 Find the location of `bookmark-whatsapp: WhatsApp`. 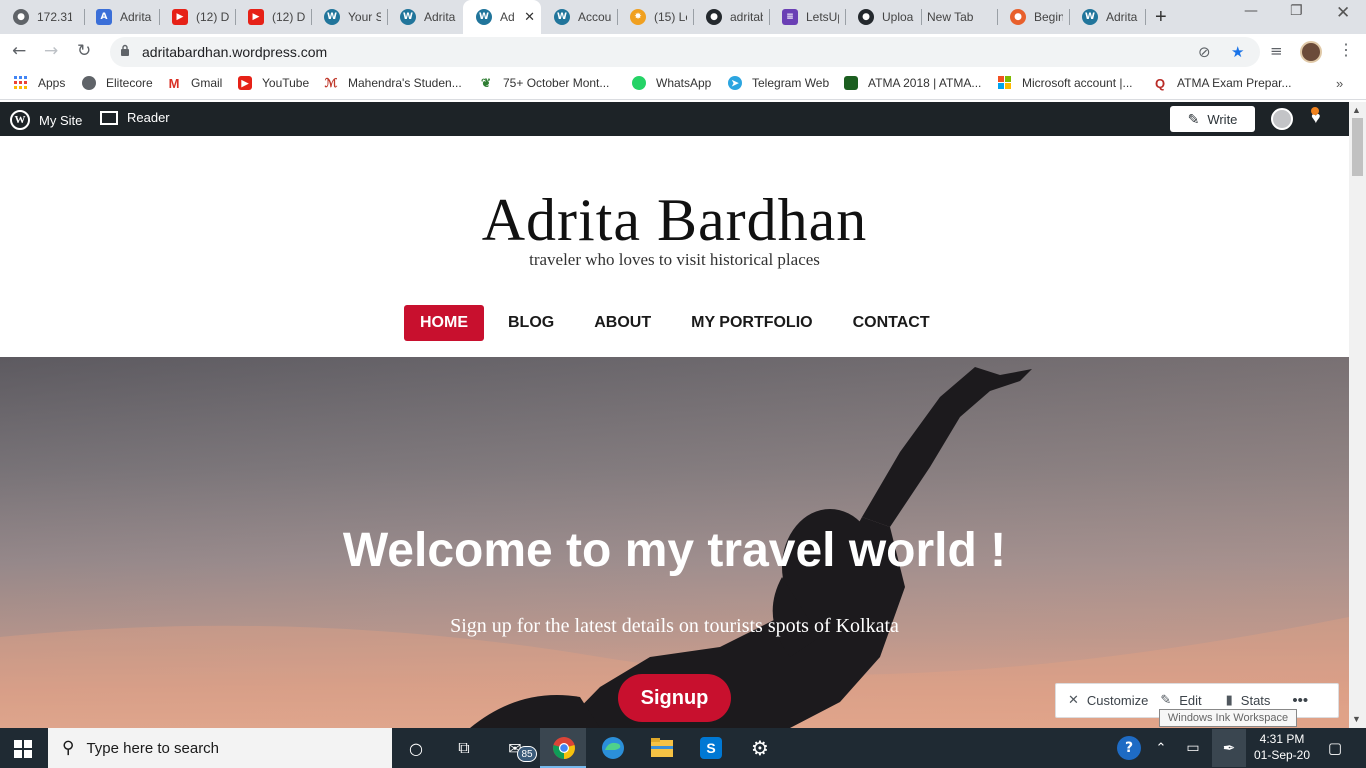

bookmark-whatsapp: WhatsApp is located at coordinates (671, 83).